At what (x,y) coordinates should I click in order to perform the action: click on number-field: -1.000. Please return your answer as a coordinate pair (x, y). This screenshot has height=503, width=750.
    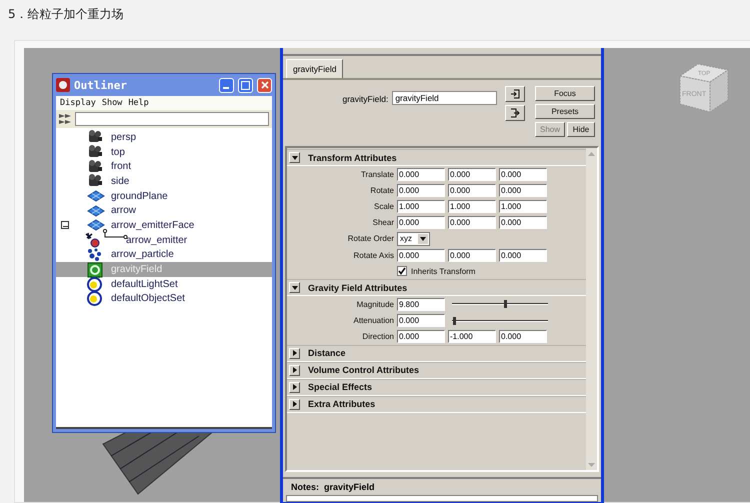
    Looking at the image, I should click on (472, 337).